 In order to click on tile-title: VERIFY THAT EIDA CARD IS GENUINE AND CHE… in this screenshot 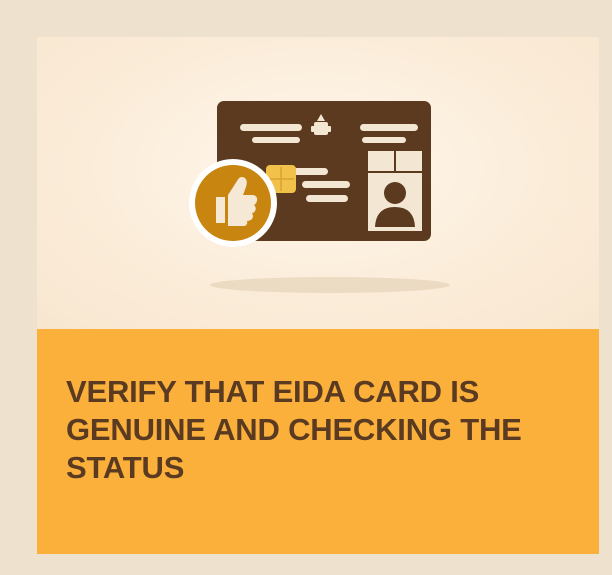, I will do `click(294, 429)`.